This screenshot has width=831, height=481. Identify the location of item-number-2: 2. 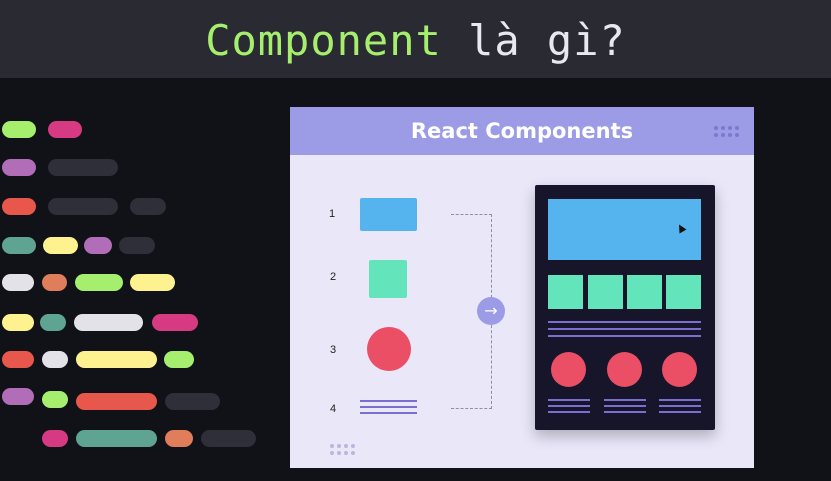
(333, 277).